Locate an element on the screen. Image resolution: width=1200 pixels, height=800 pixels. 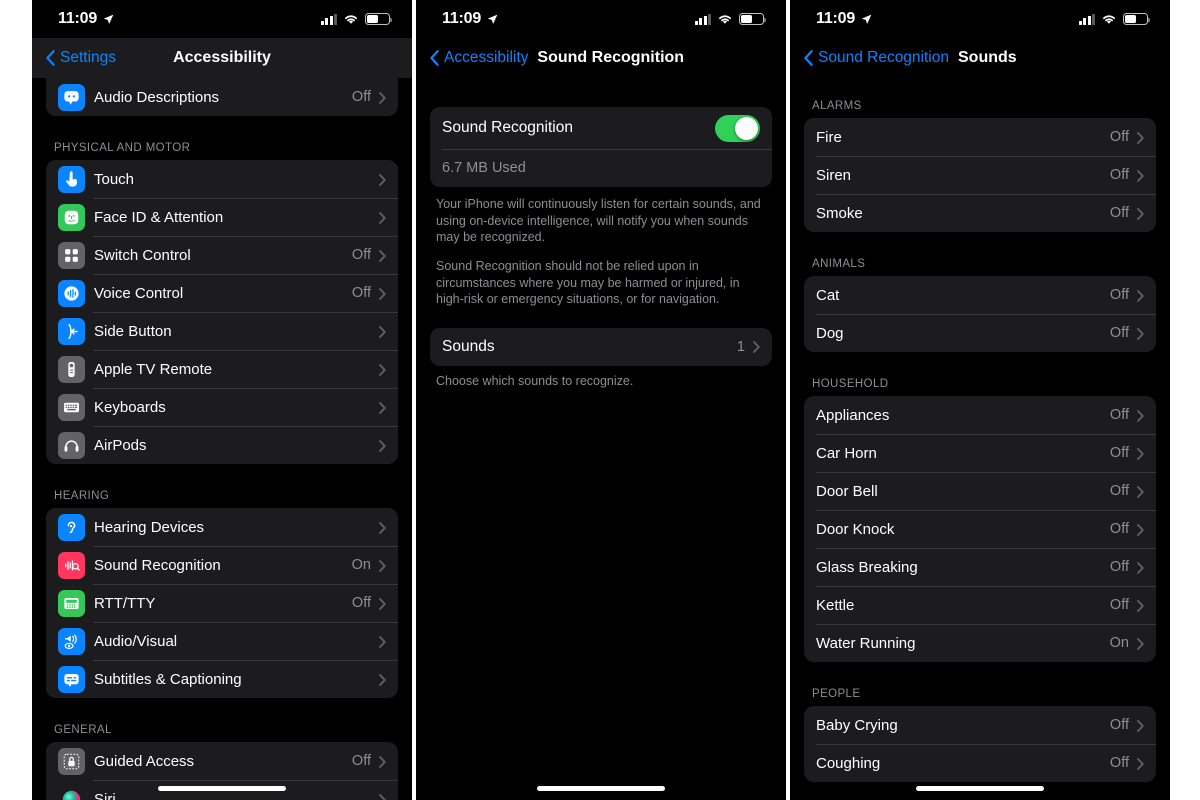
settings-row: Face ID & Attention is located at coordinates (222, 217).